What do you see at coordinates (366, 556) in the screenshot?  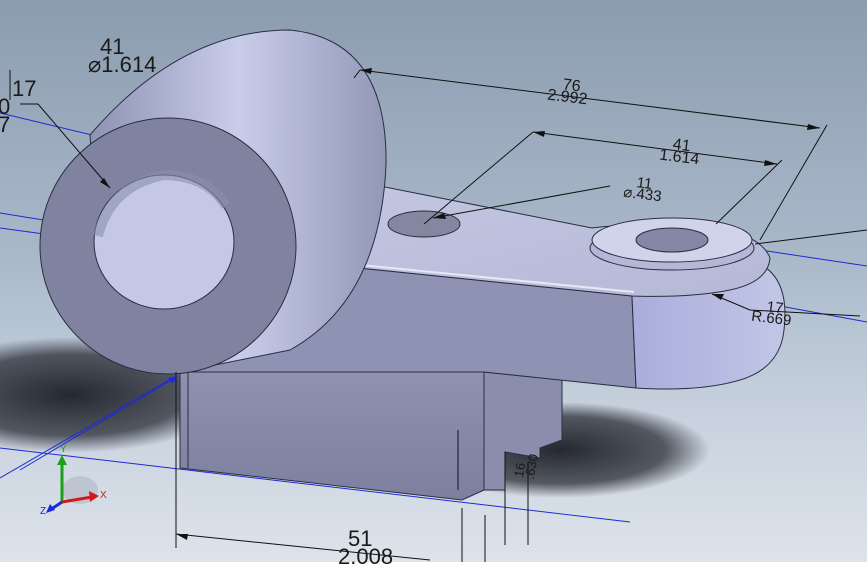 I see `dim-base-width-in: 2.008` at bounding box center [366, 556].